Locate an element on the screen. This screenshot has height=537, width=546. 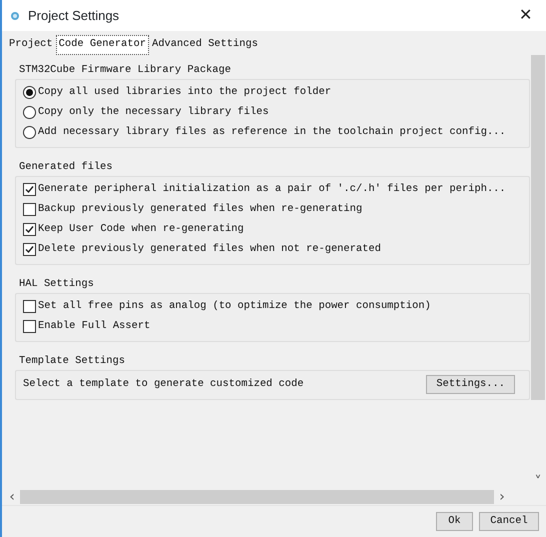
close-button: ✕ is located at coordinates (525, 16).